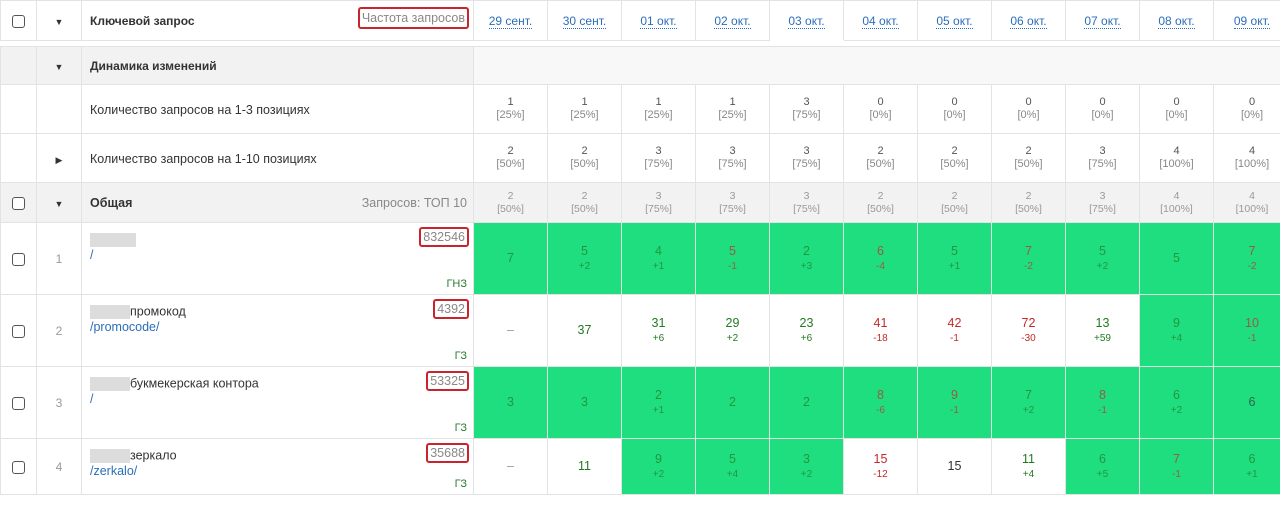  I want to click on stat-percent: [0%], so click(1028, 115).